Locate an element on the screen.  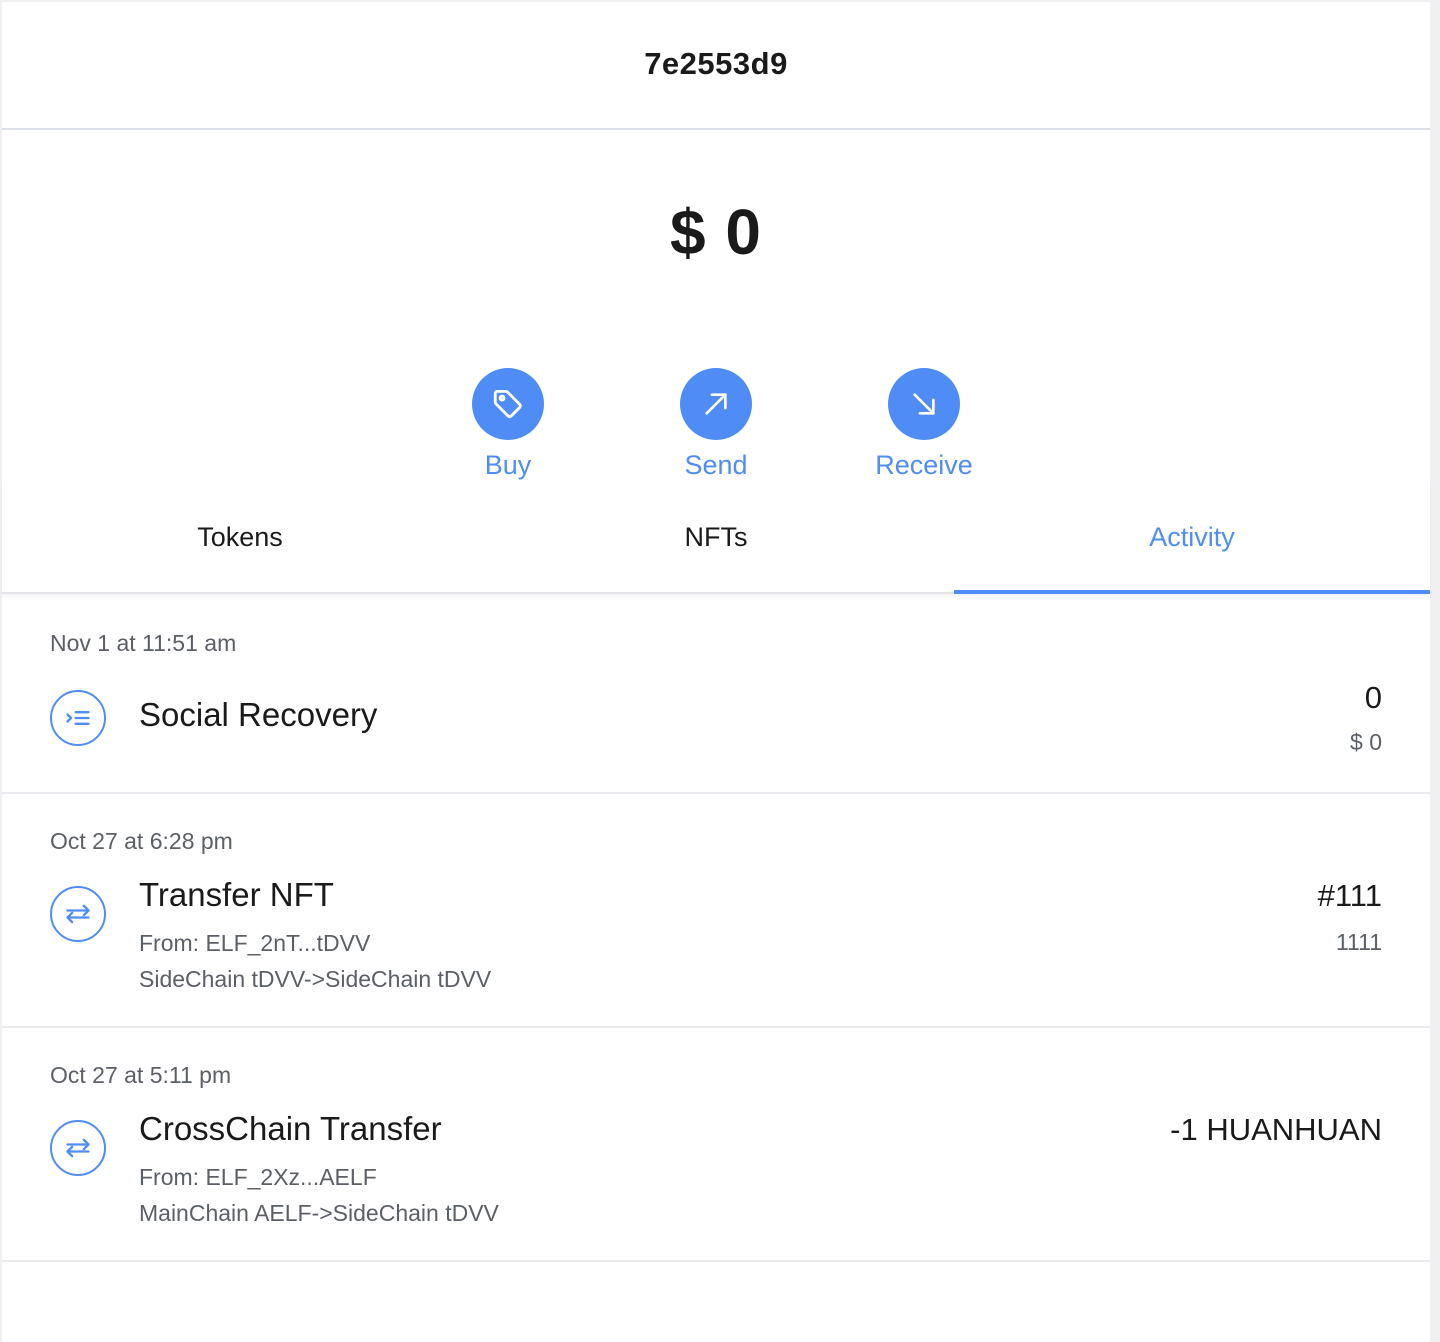
tab-tokens: Tokens is located at coordinates (240, 538).